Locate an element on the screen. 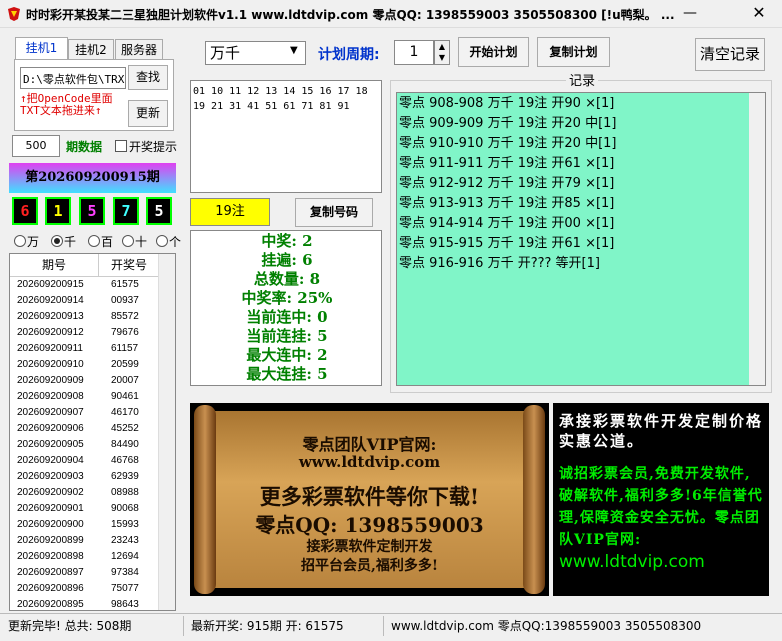 This screenshot has height=641, width=782. issue-cell: 202609200906 is located at coordinates (50, 428).